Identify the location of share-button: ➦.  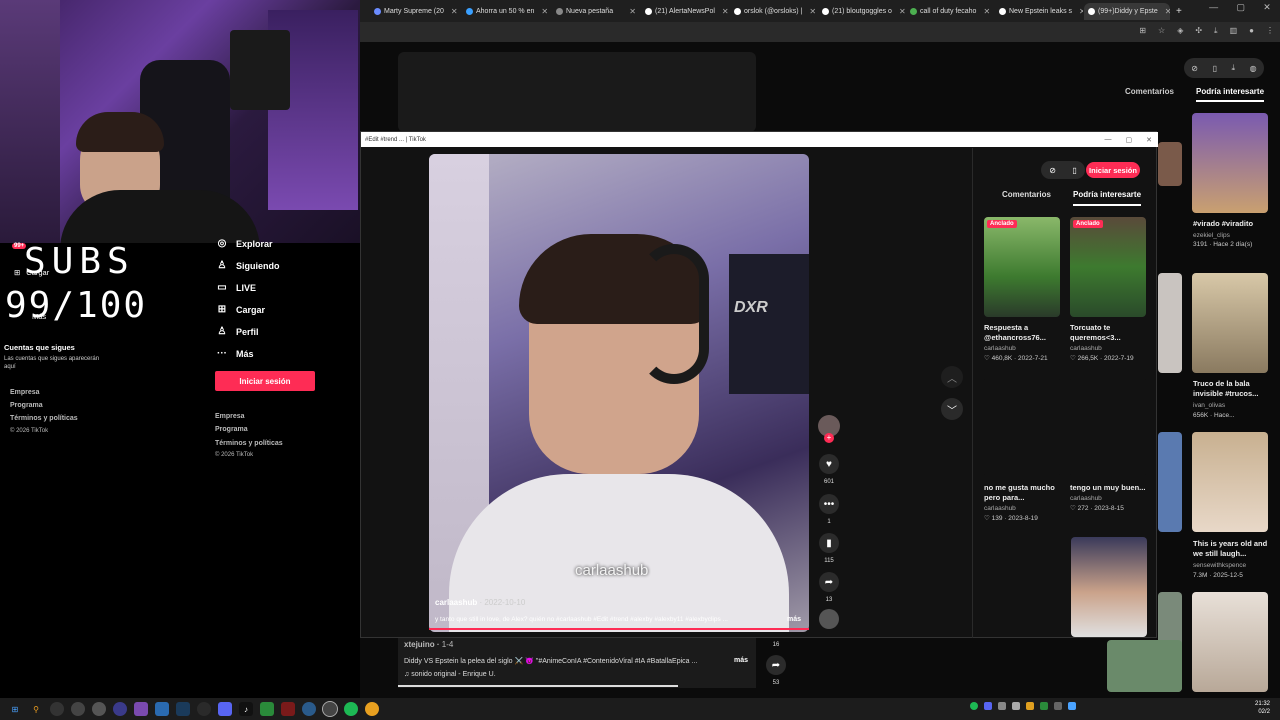
(829, 582).